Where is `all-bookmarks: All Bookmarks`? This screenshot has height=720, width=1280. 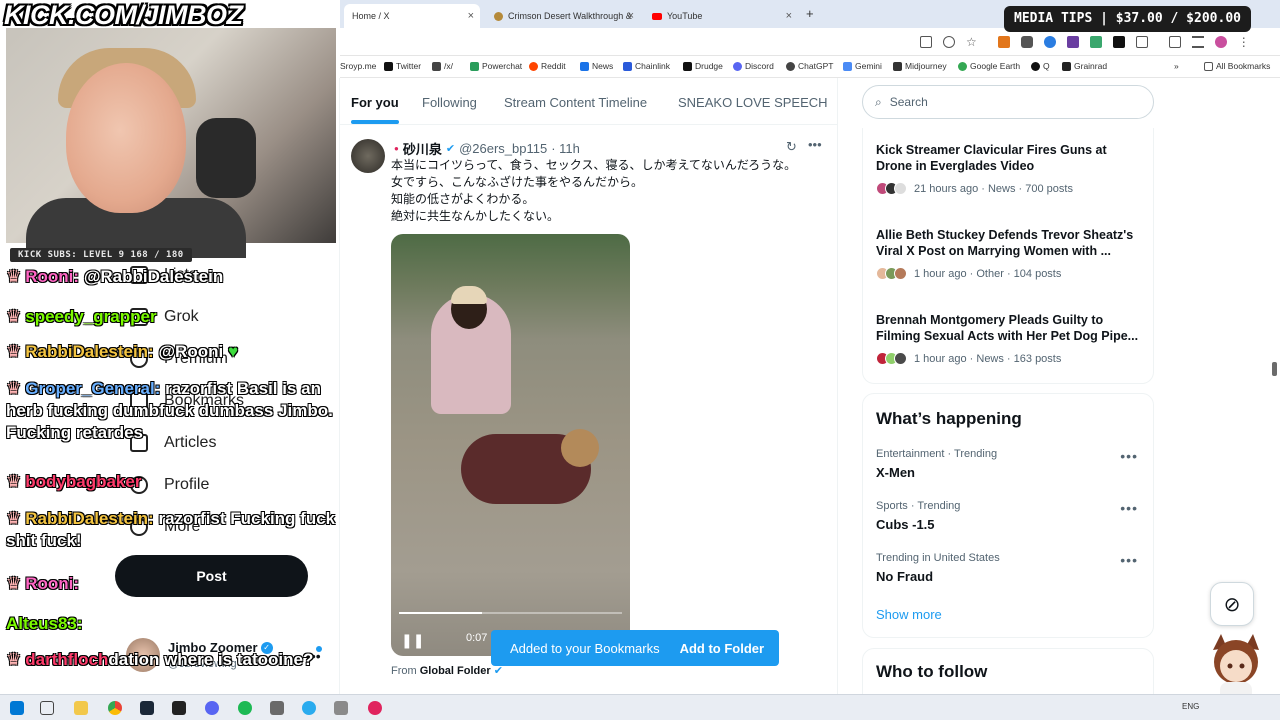
all-bookmarks: All Bookmarks is located at coordinates (1237, 66).